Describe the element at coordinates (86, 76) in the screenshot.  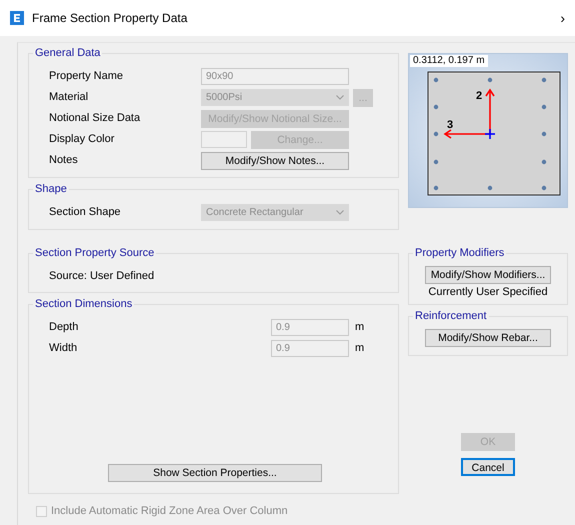
I see `field-label: Property Name` at that location.